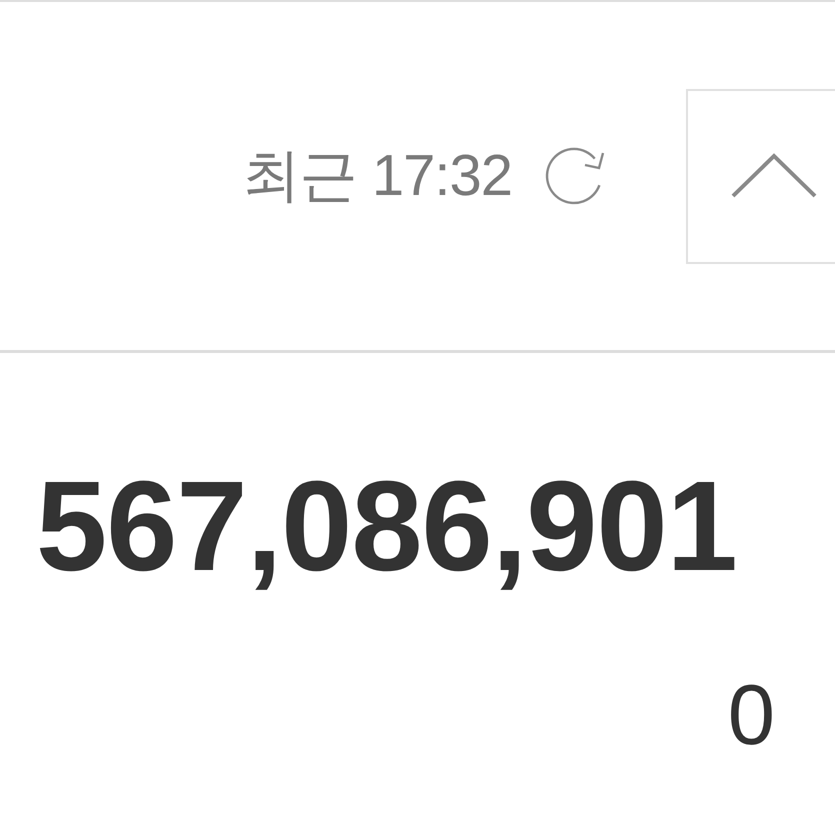  Describe the element at coordinates (377, 176) in the screenshot. I see `last-updated-time: 최근 17:32` at that location.